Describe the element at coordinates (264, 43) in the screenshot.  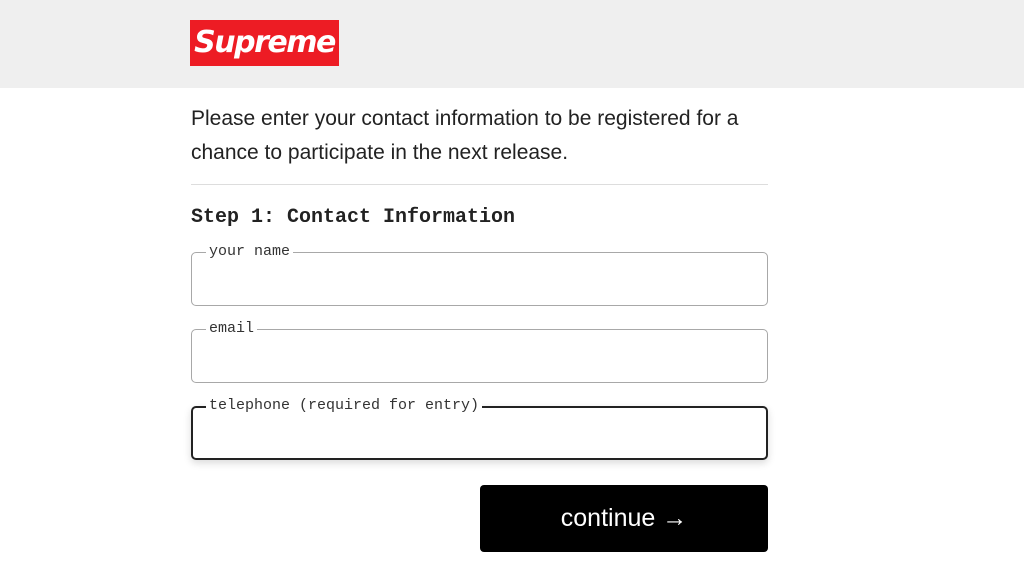
I see `supreme-logo: Supreme` at that location.